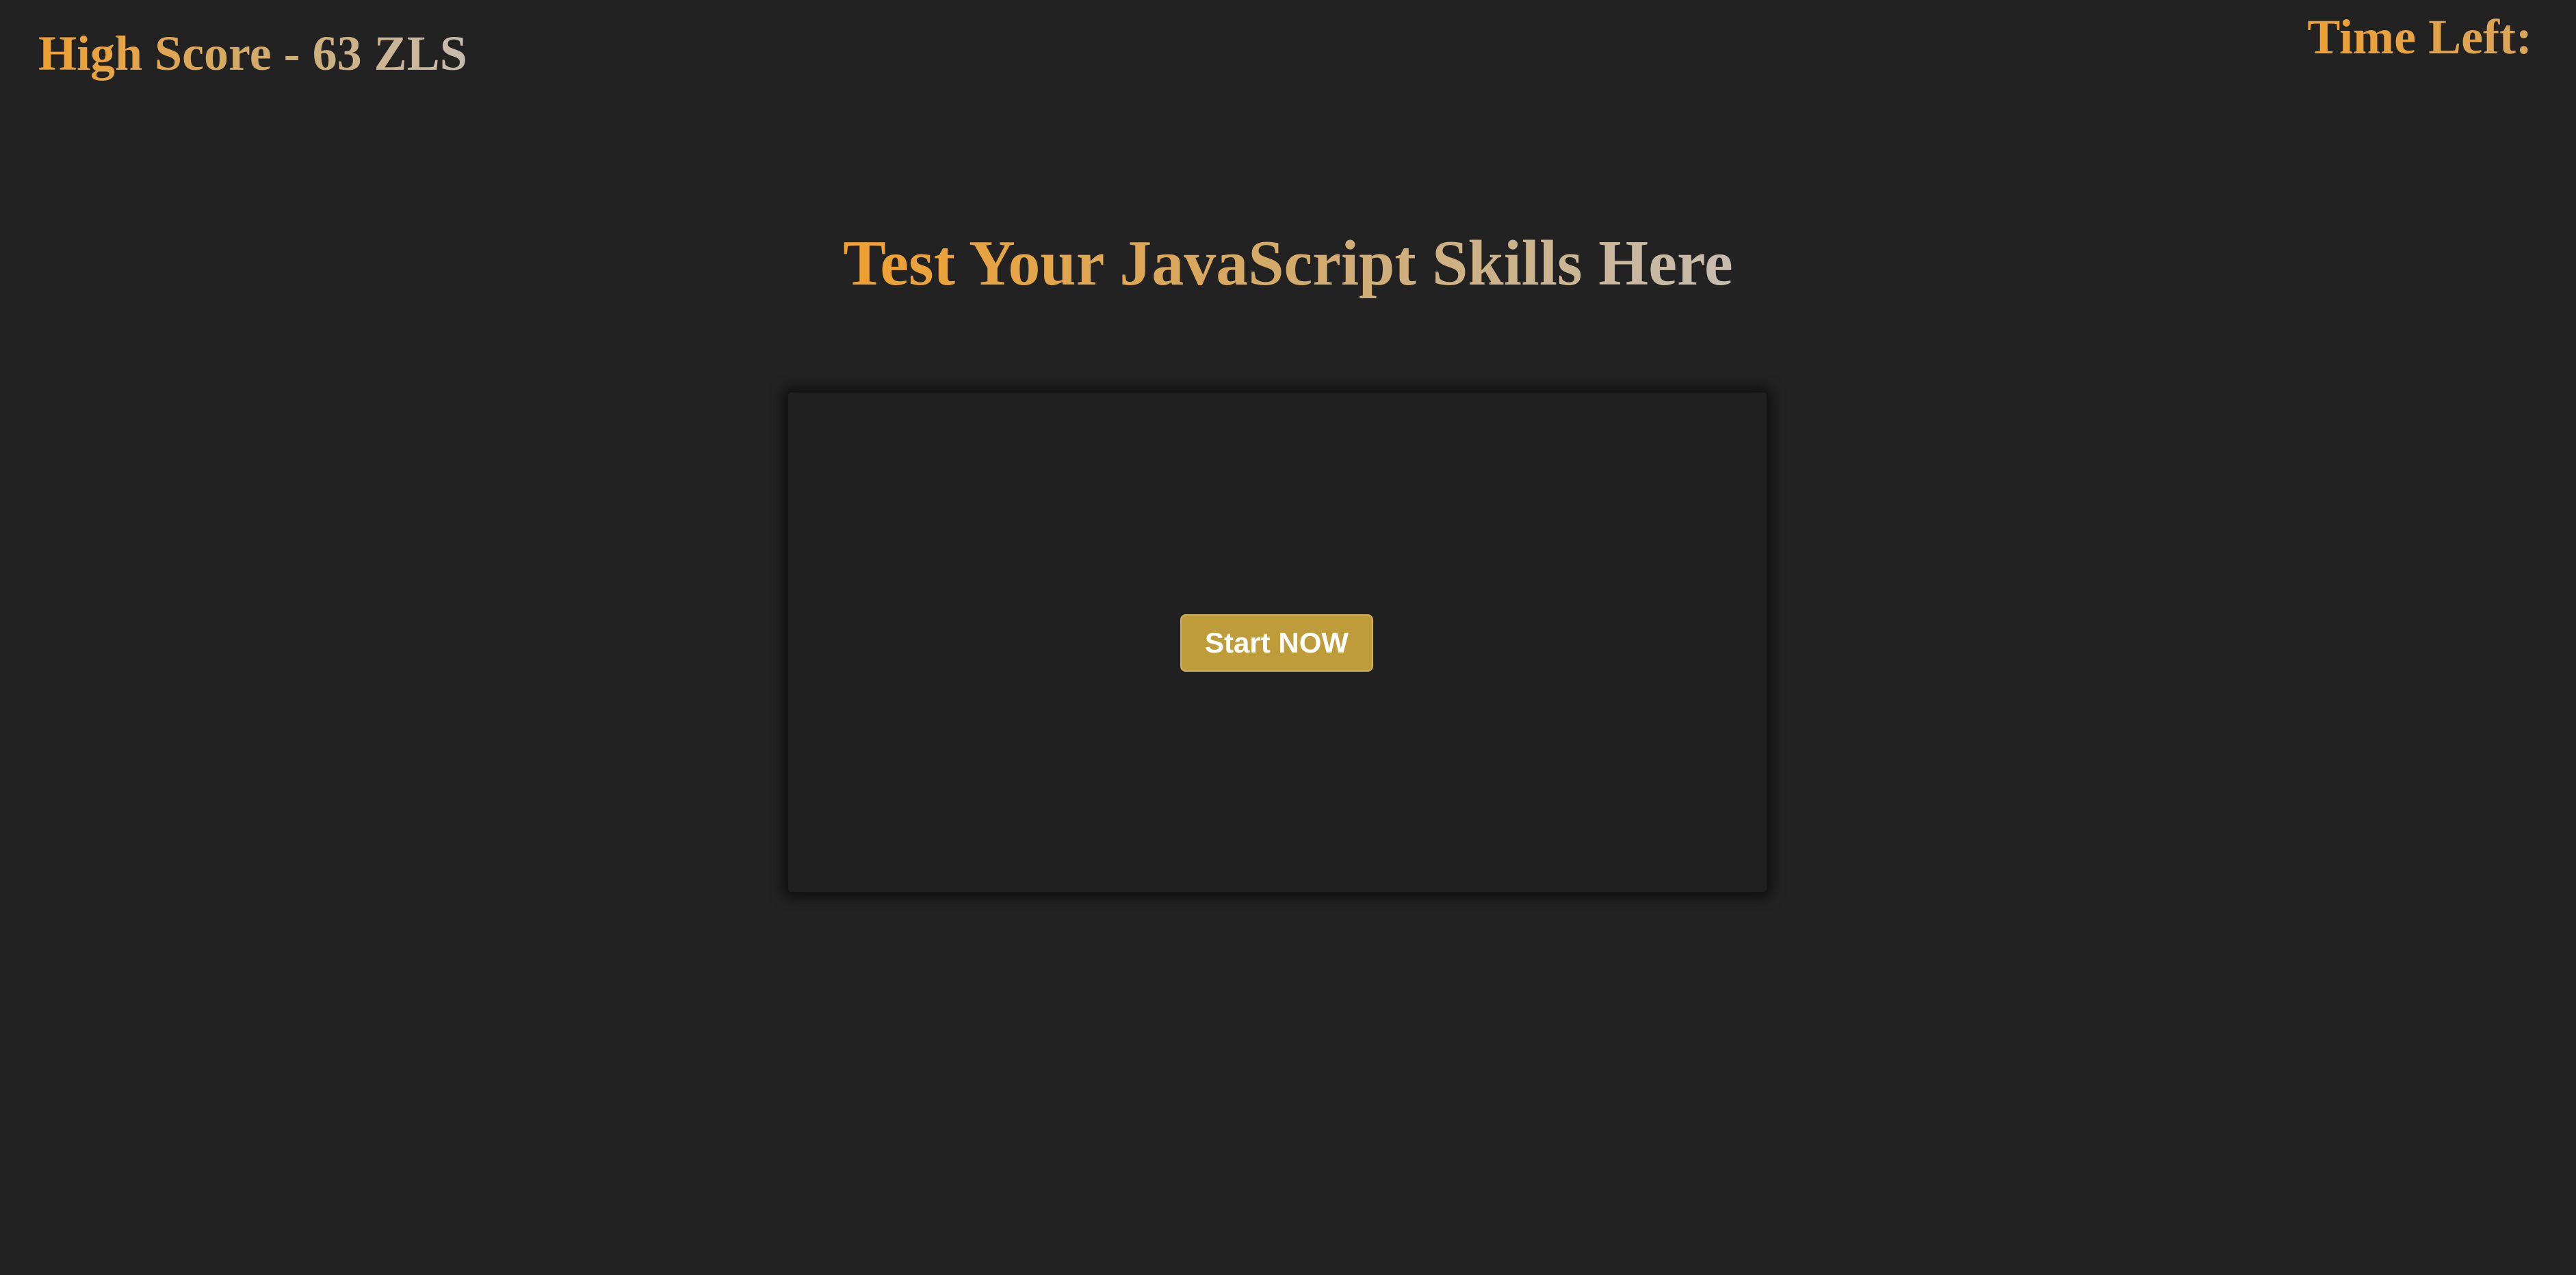 Image resolution: width=2576 pixels, height=1275 pixels. I want to click on start-button: Start NOW, so click(1276, 643).